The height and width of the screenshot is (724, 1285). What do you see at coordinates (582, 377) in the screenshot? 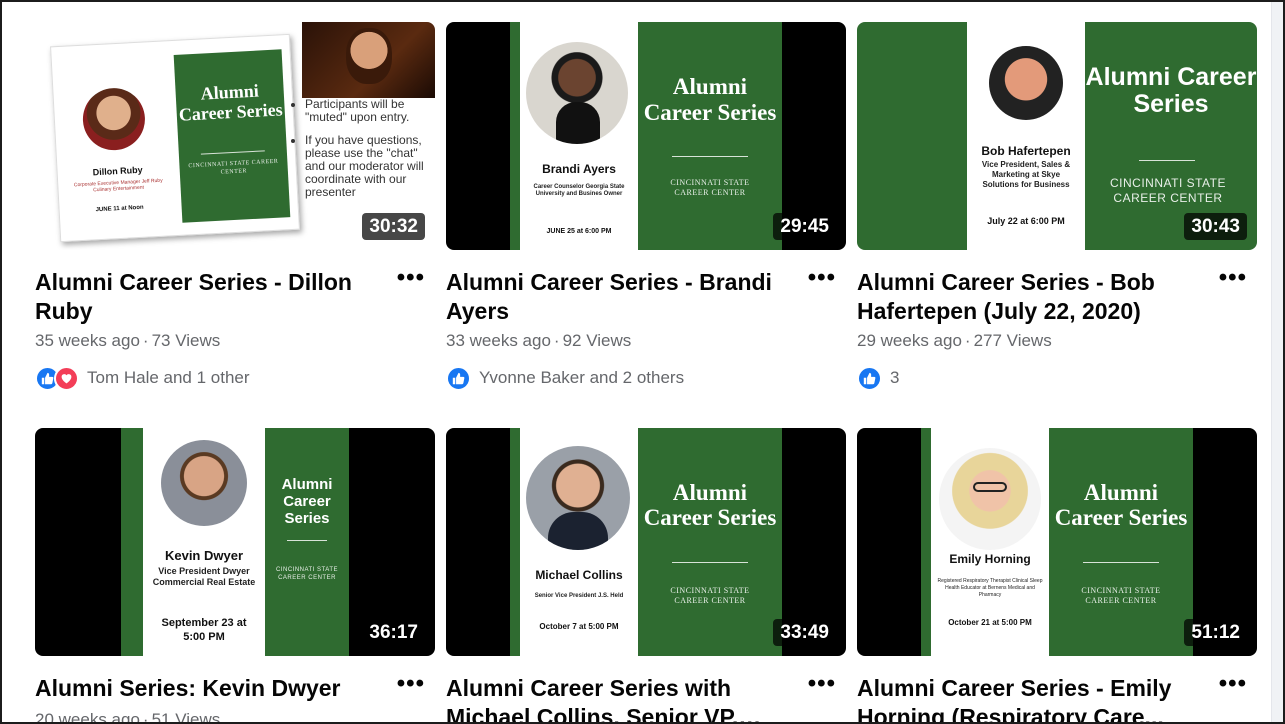
I see `reactions-text: Yvonne Baker and 2 others` at bounding box center [582, 377].